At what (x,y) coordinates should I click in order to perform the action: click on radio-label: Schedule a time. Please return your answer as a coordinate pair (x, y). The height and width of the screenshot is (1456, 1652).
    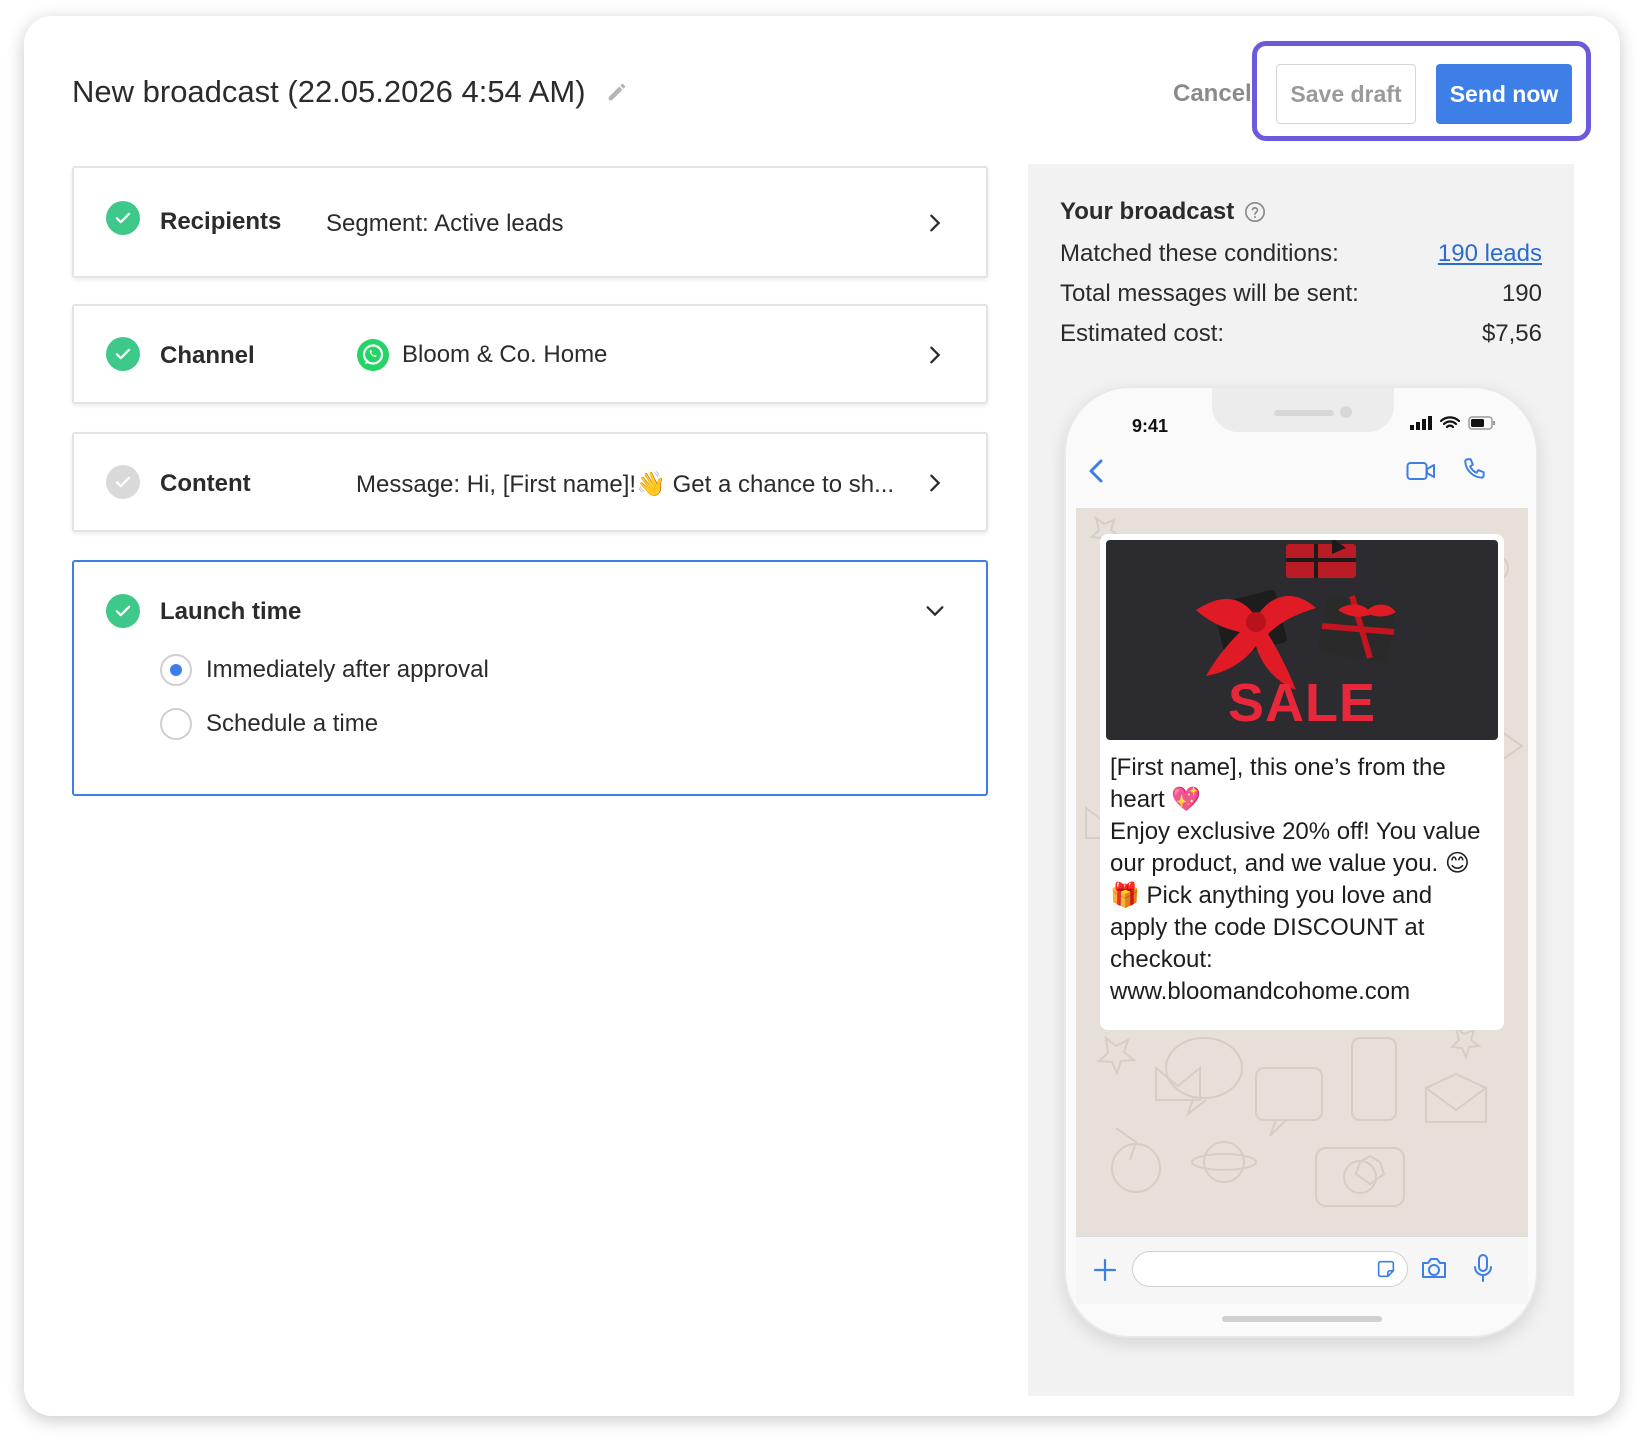
    Looking at the image, I should click on (292, 723).